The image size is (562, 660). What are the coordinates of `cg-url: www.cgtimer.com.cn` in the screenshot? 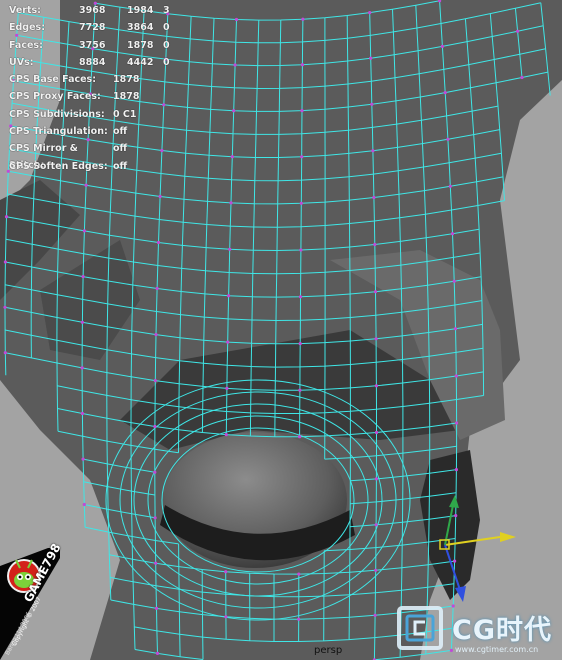 It's located at (497, 649).